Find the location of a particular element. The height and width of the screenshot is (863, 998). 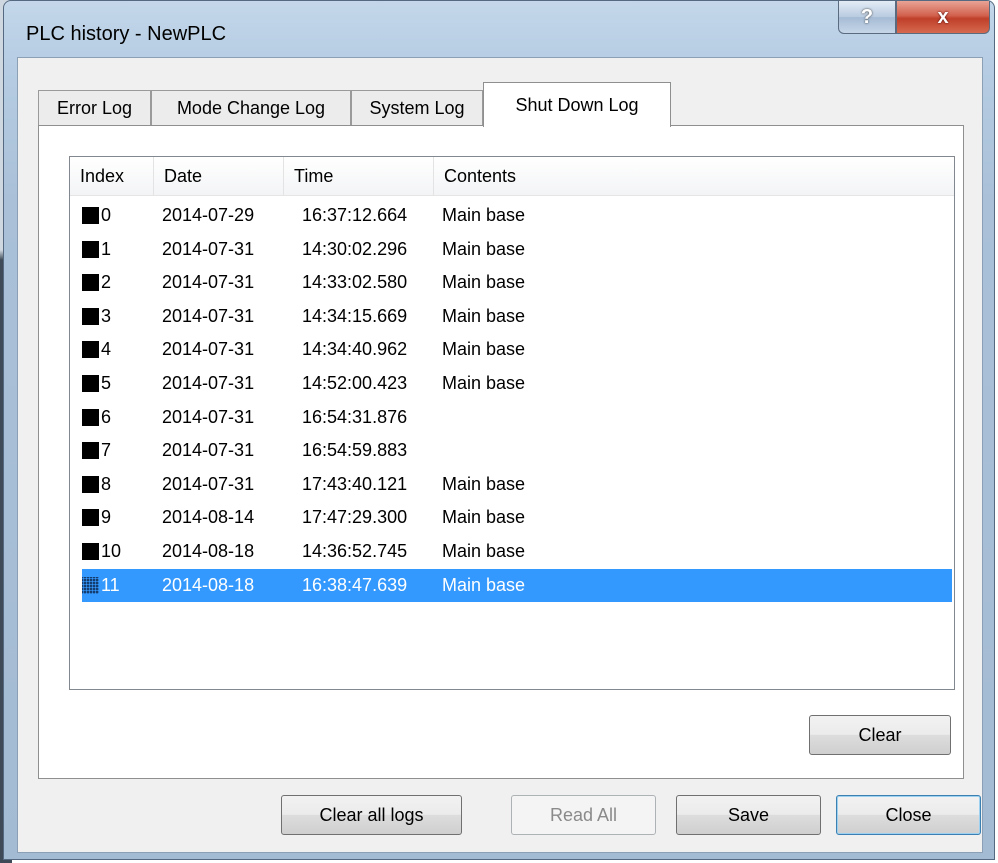

cell-index: 0 is located at coordinates (106, 215).